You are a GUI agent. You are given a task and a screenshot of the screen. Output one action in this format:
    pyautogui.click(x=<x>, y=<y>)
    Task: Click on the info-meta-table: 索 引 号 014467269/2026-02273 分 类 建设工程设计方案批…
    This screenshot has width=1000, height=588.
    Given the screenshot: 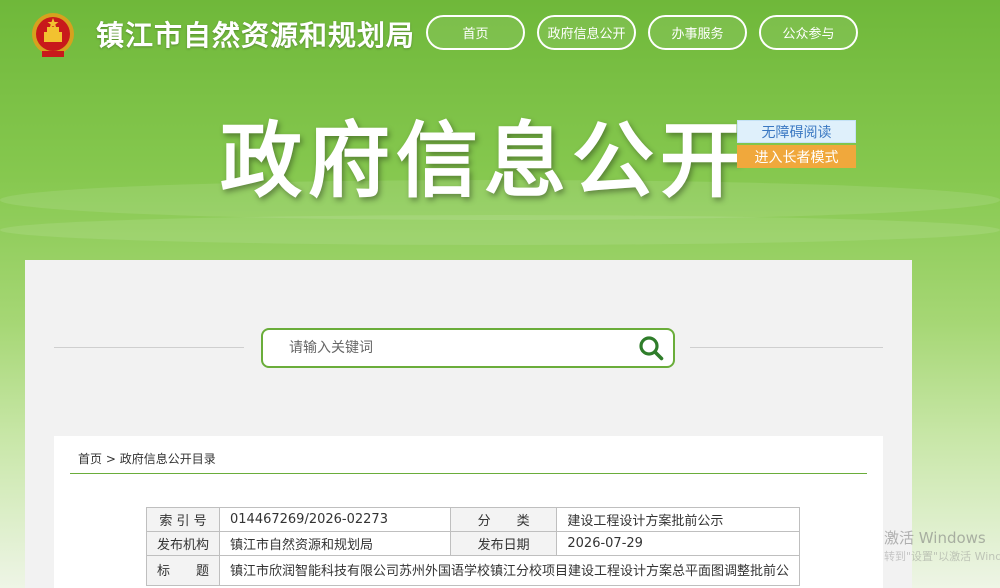 What is the action you would take?
    pyautogui.click(x=473, y=546)
    